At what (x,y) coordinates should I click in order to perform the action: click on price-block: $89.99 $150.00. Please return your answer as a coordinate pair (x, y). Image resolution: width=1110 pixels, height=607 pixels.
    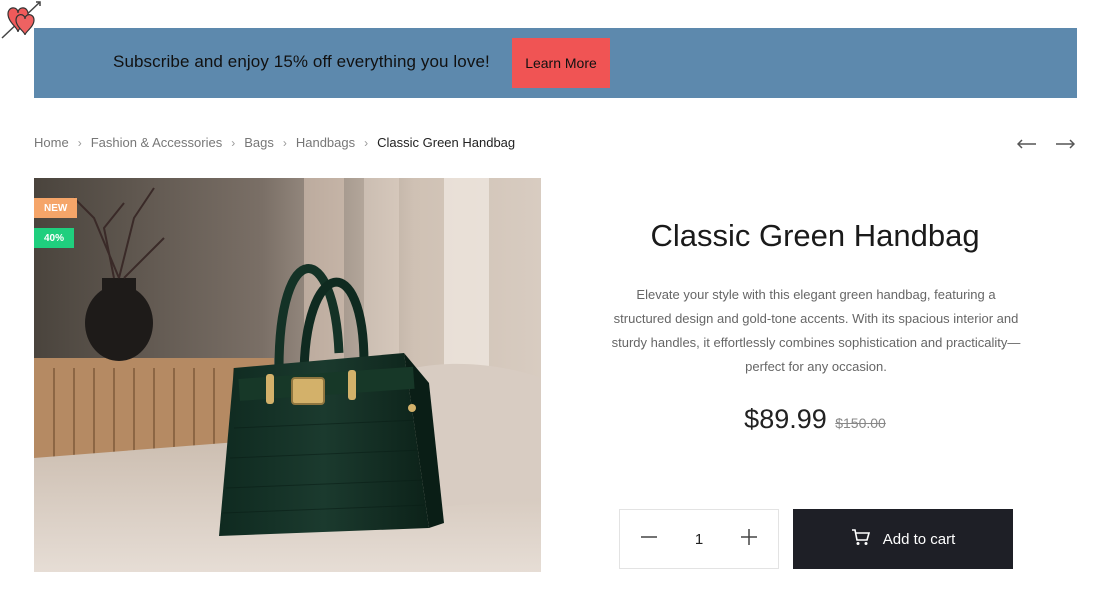
    Looking at the image, I should click on (815, 419).